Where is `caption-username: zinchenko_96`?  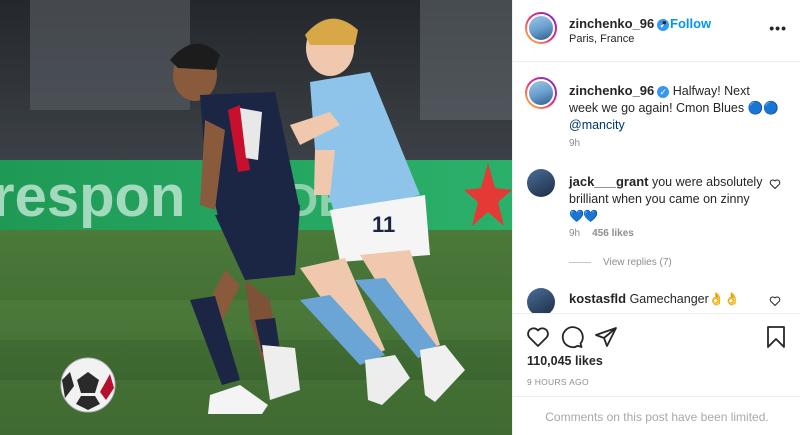 caption-username: zinchenko_96 is located at coordinates (611, 90).